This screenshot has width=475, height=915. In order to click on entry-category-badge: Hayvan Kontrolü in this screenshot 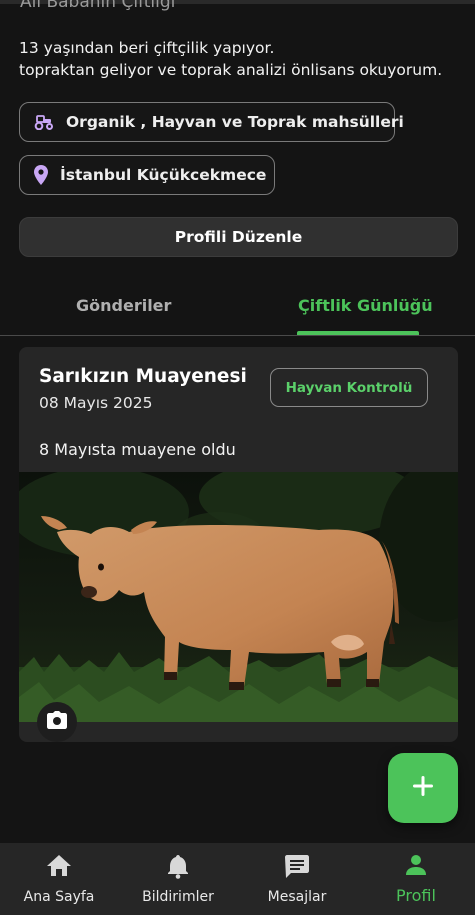, I will do `click(349, 387)`.